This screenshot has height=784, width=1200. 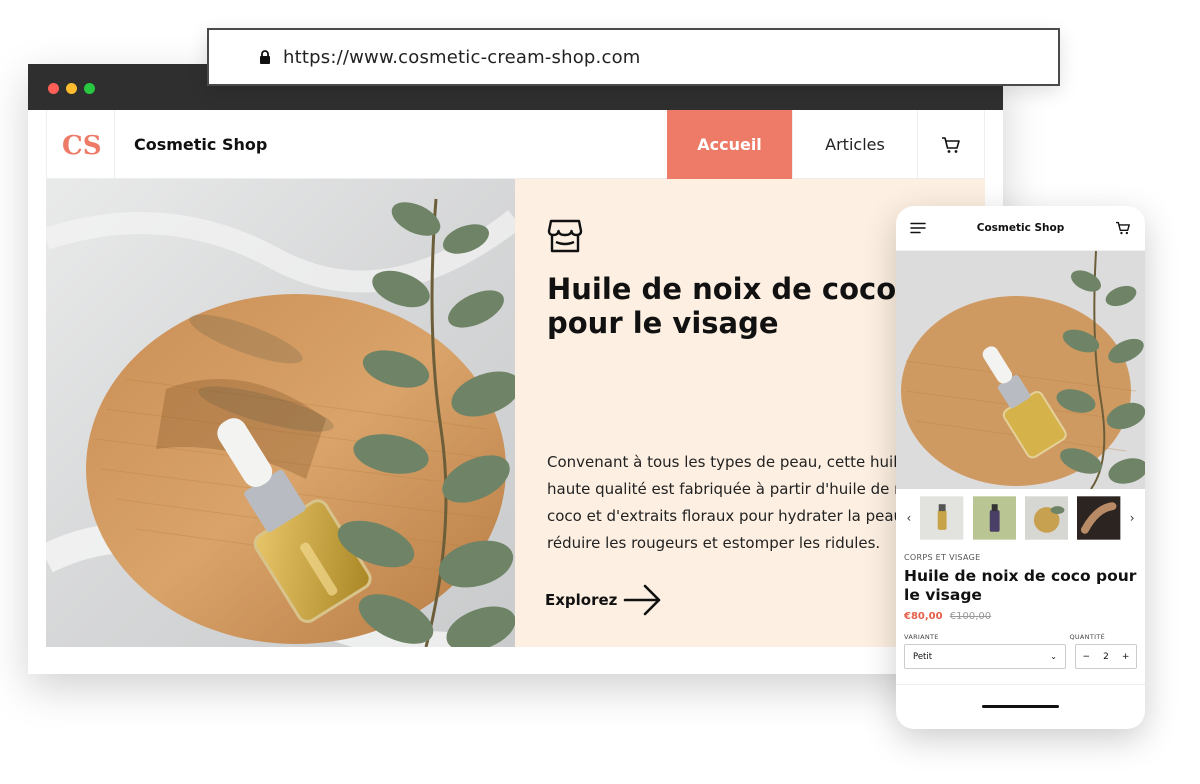 What do you see at coordinates (1132, 518) in the screenshot?
I see `chevron-right-icon: ›` at bounding box center [1132, 518].